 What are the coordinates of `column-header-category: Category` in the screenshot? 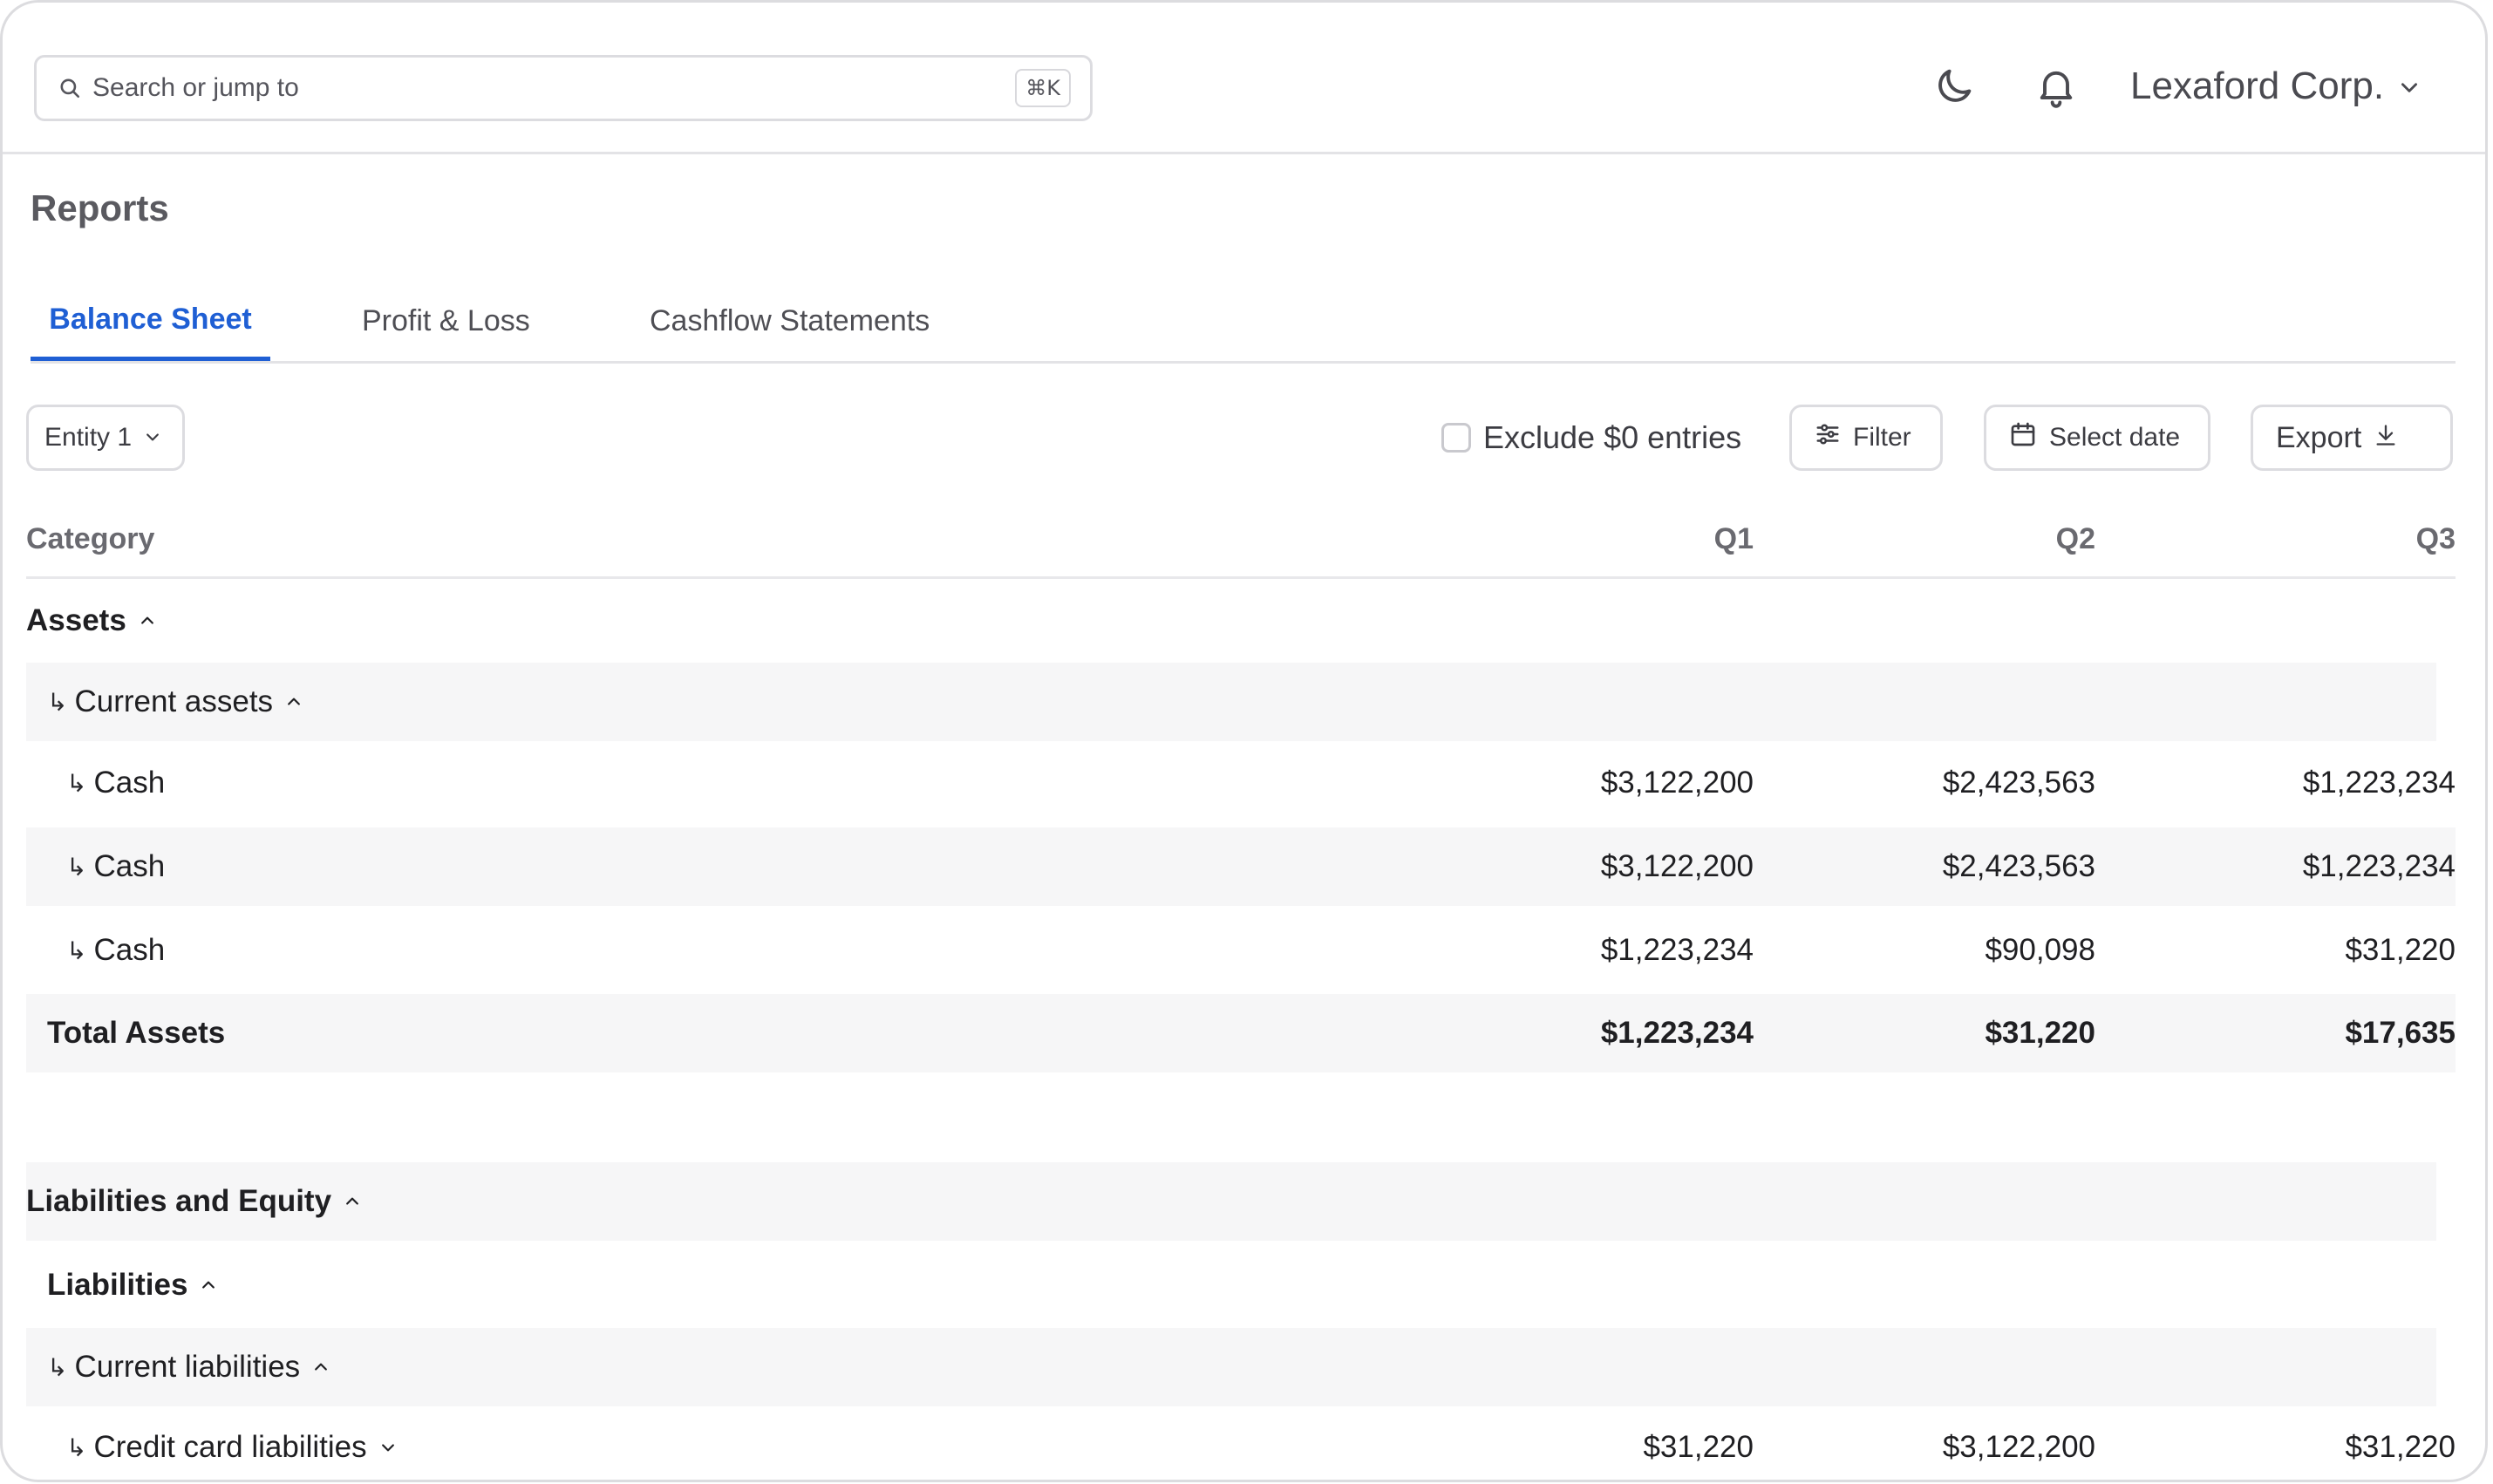 It's located at (90, 538).